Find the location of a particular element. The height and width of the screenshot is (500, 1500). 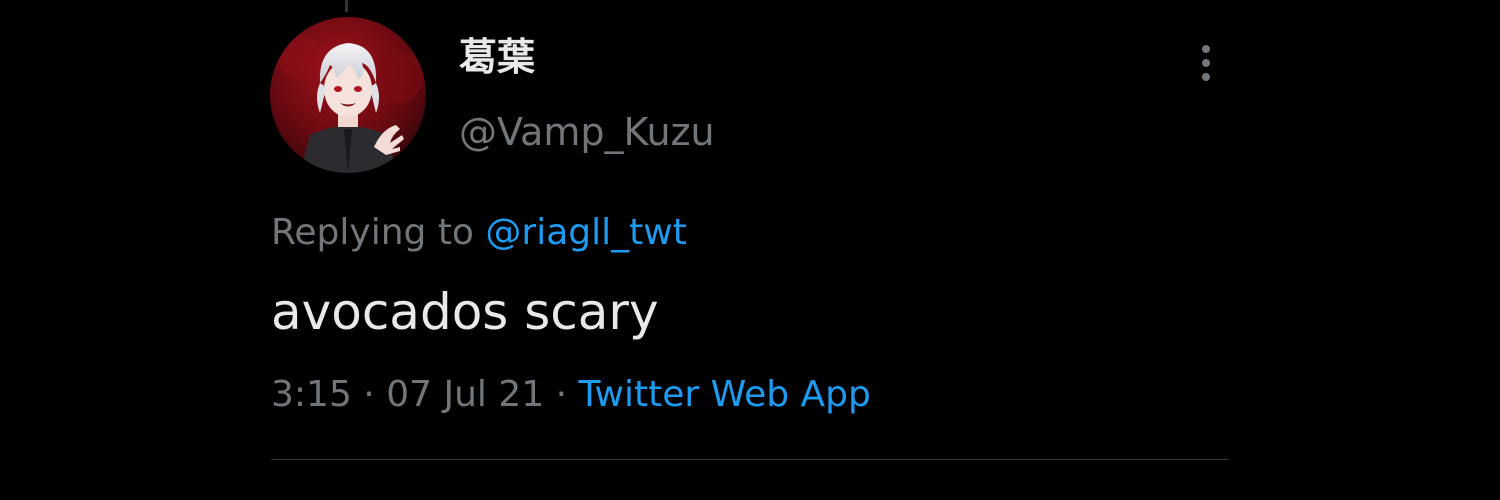

avatar-image is located at coordinates (348, 95).